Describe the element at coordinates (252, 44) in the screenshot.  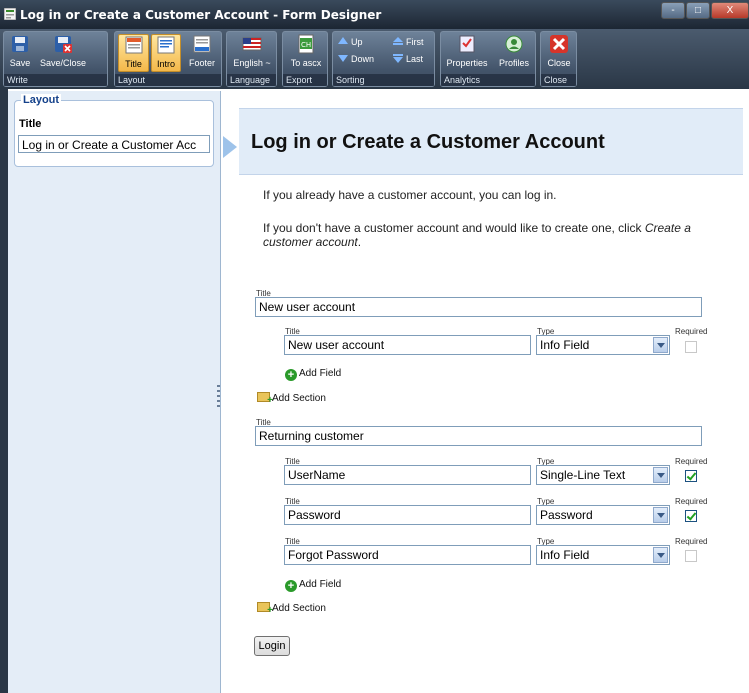
I see `us-flag-icon` at that location.